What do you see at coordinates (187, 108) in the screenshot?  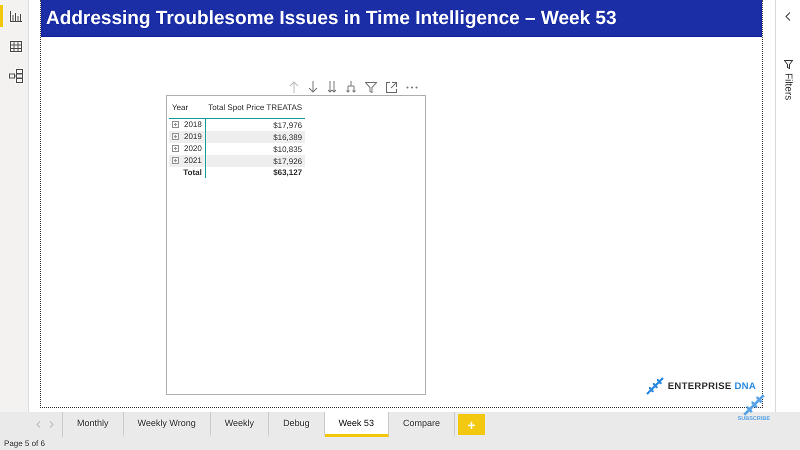 I see `column-header: Year` at bounding box center [187, 108].